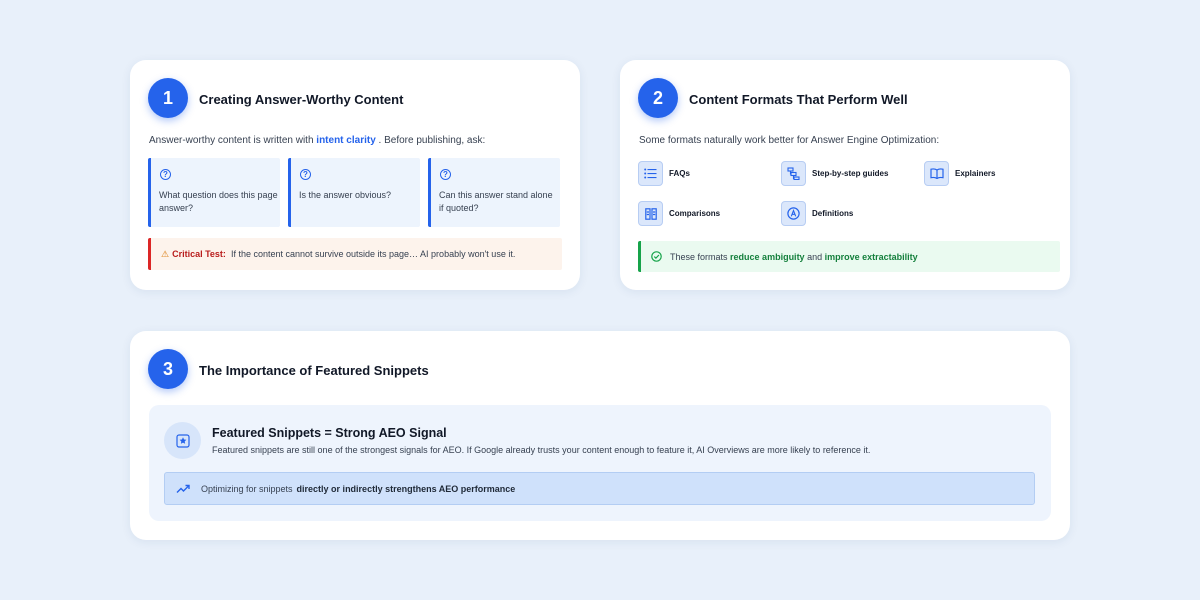 The image size is (1200, 600). Describe the element at coordinates (815, 256) in the screenshot. I see `note-text: and` at that location.